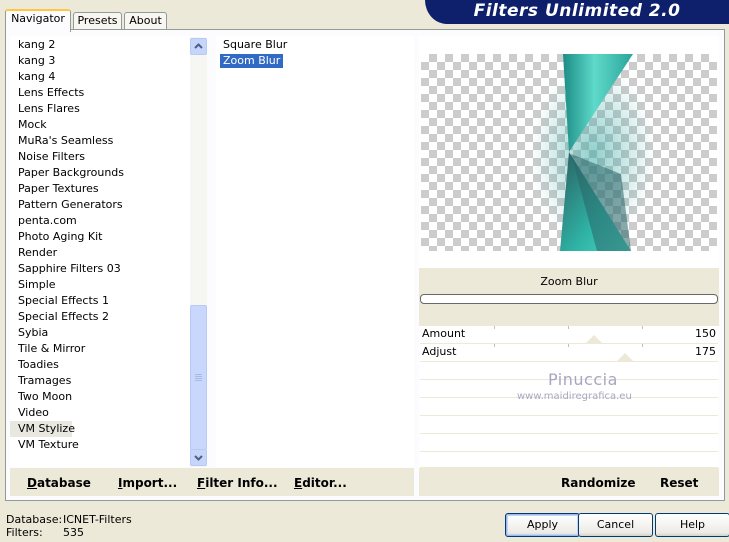  I want to click on watermark-url: www.maidiregrafica.eu, so click(574, 396).